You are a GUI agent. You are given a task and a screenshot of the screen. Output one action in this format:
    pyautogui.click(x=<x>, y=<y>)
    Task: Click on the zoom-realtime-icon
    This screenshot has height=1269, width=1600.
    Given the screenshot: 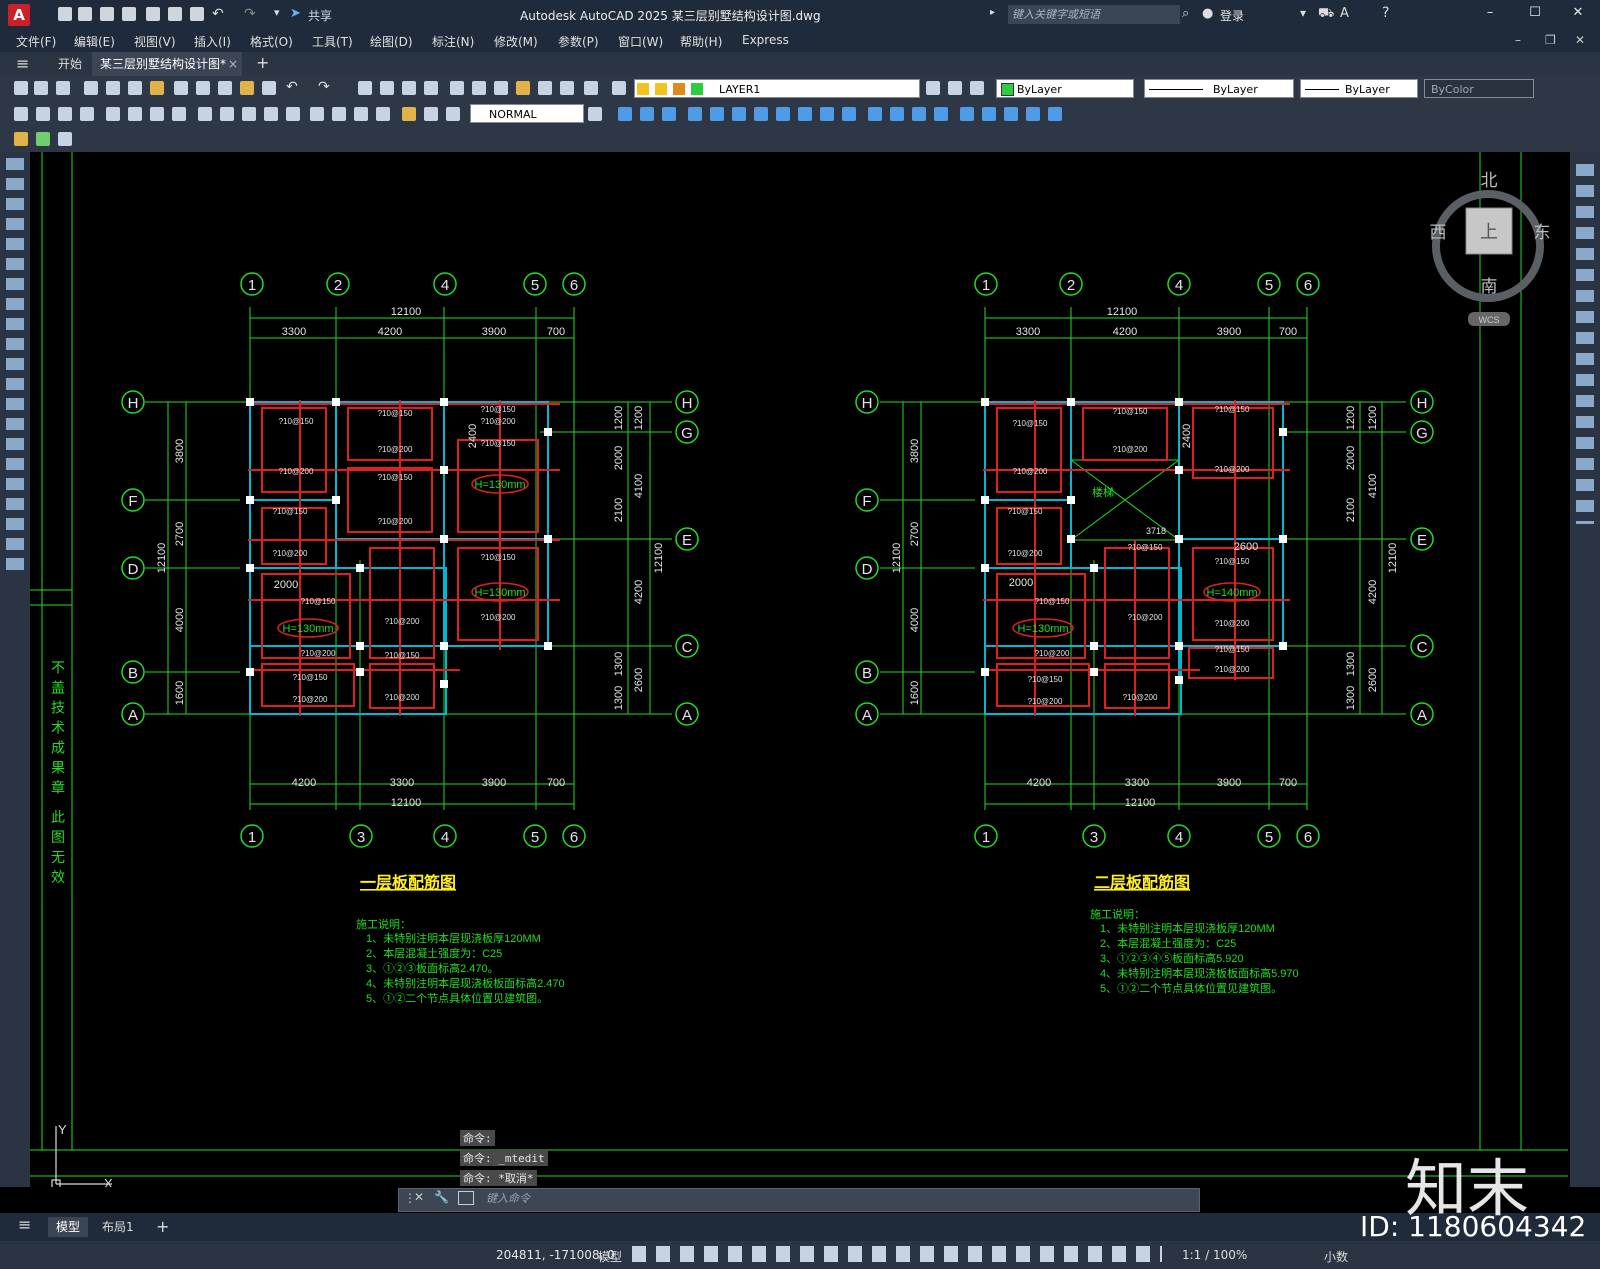 What is the action you would take?
    pyautogui.click(x=387, y=88)
    